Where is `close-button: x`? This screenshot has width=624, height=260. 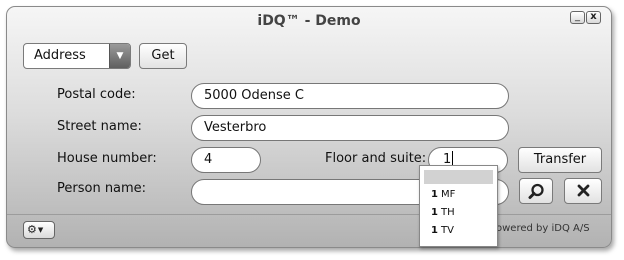 close-button: x is located at coordinates (593, 17).